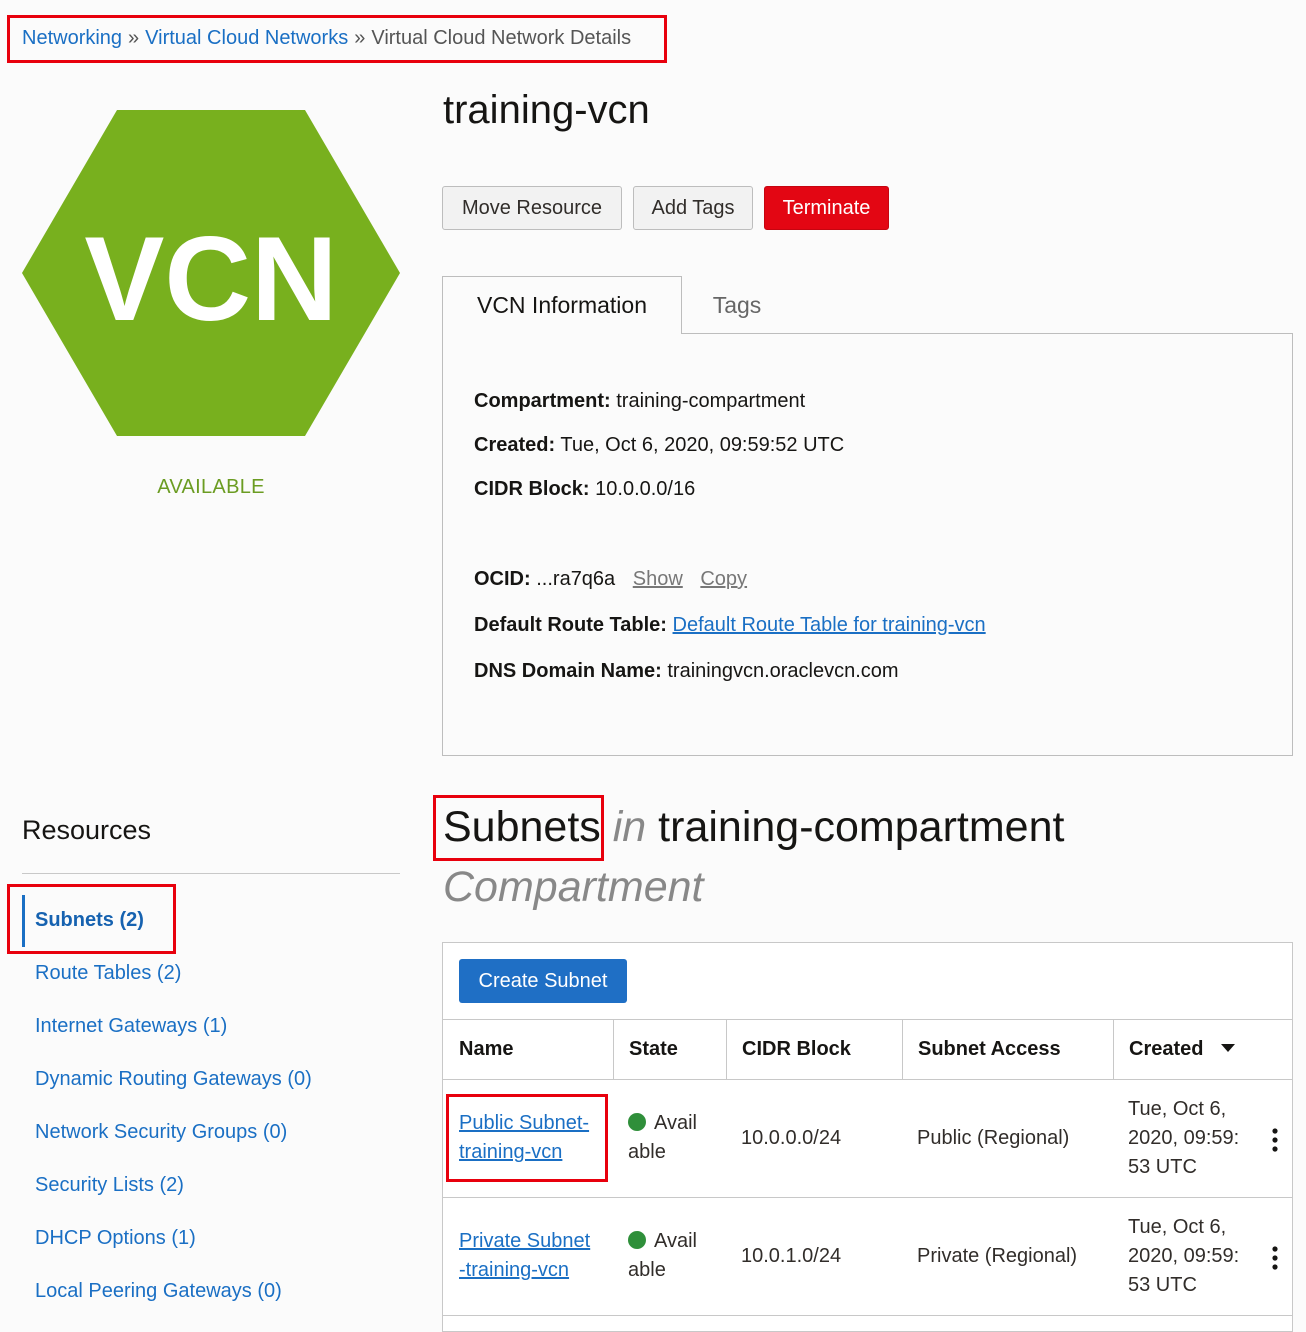 This screenshot has width=1306, height=1332. What do you see at coordinates (210, 279) in the screenshot?
I see `vcn-logo-text: VCN` at bounding box center [210, 279].